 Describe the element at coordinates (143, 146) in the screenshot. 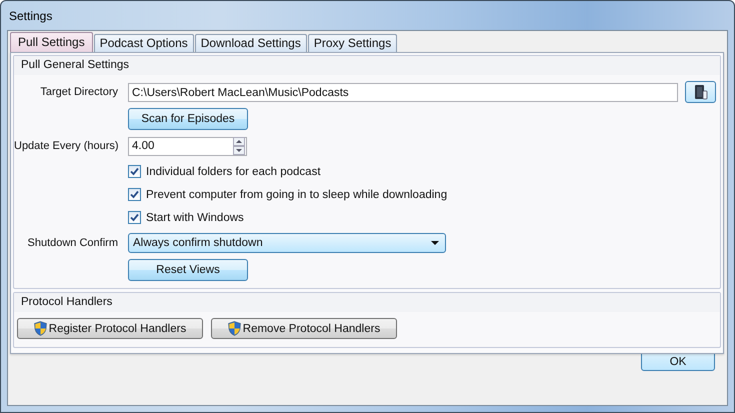

I see `spinner-value: 4.00` at that location.